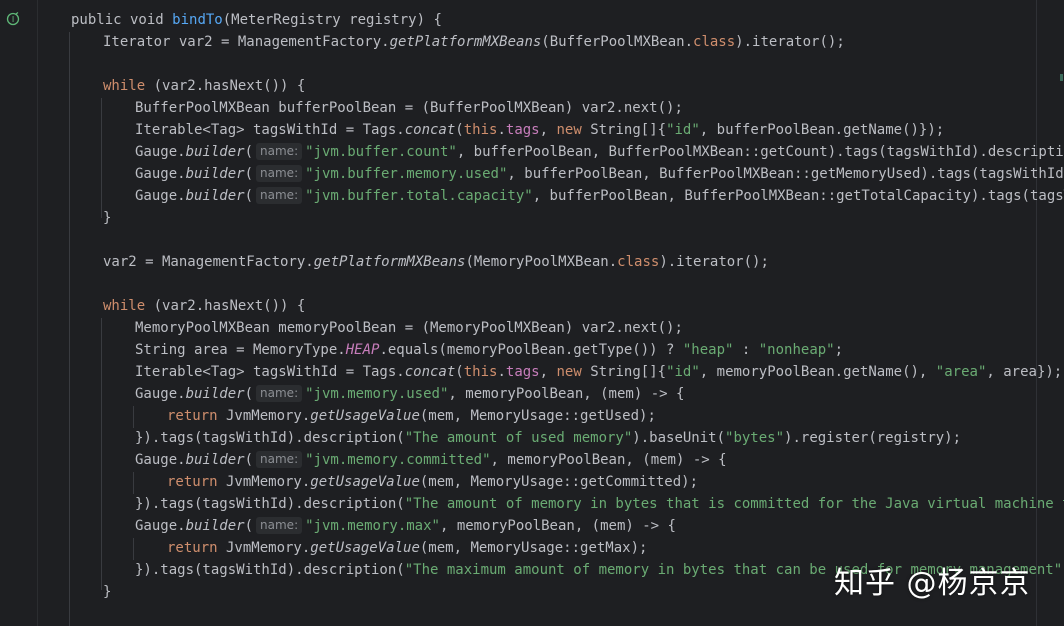  Describe the element at coordinates (932, 583) in the screenshot. I see `watermark: 知乎 @杨京京` at that location.